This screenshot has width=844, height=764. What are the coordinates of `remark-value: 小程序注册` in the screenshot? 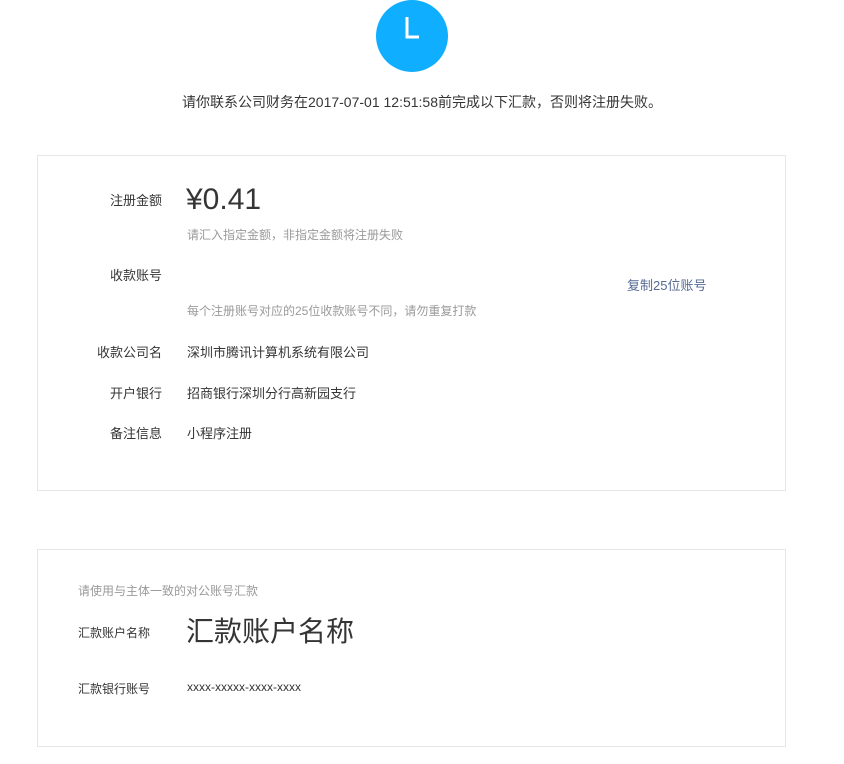 It's located at (220, 433).